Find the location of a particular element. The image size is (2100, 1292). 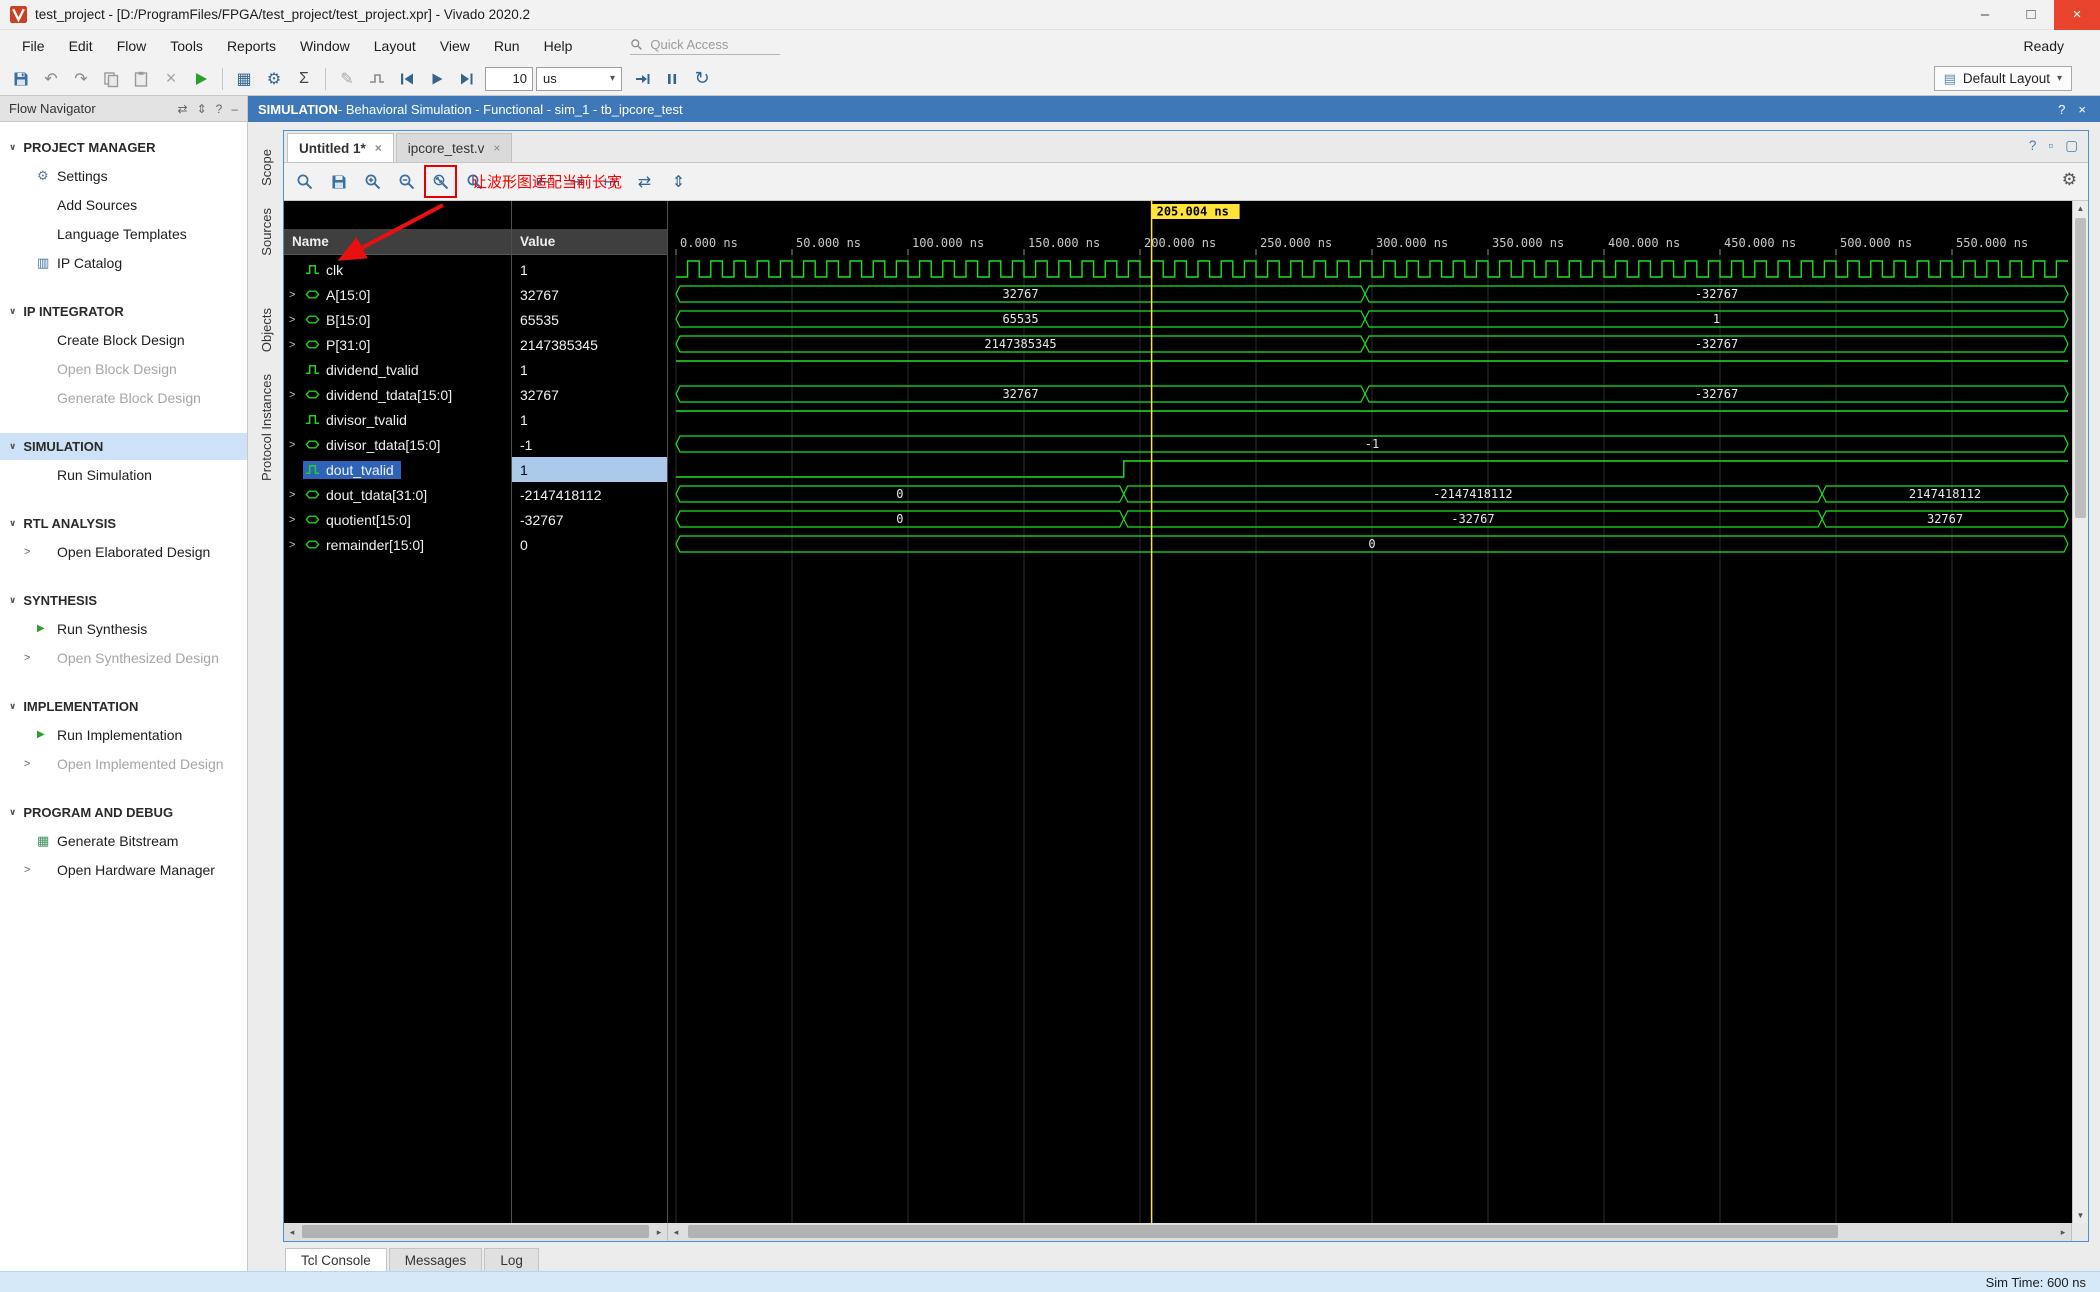

signal-name-row-clk: clk is located at coordinates (397, 269).